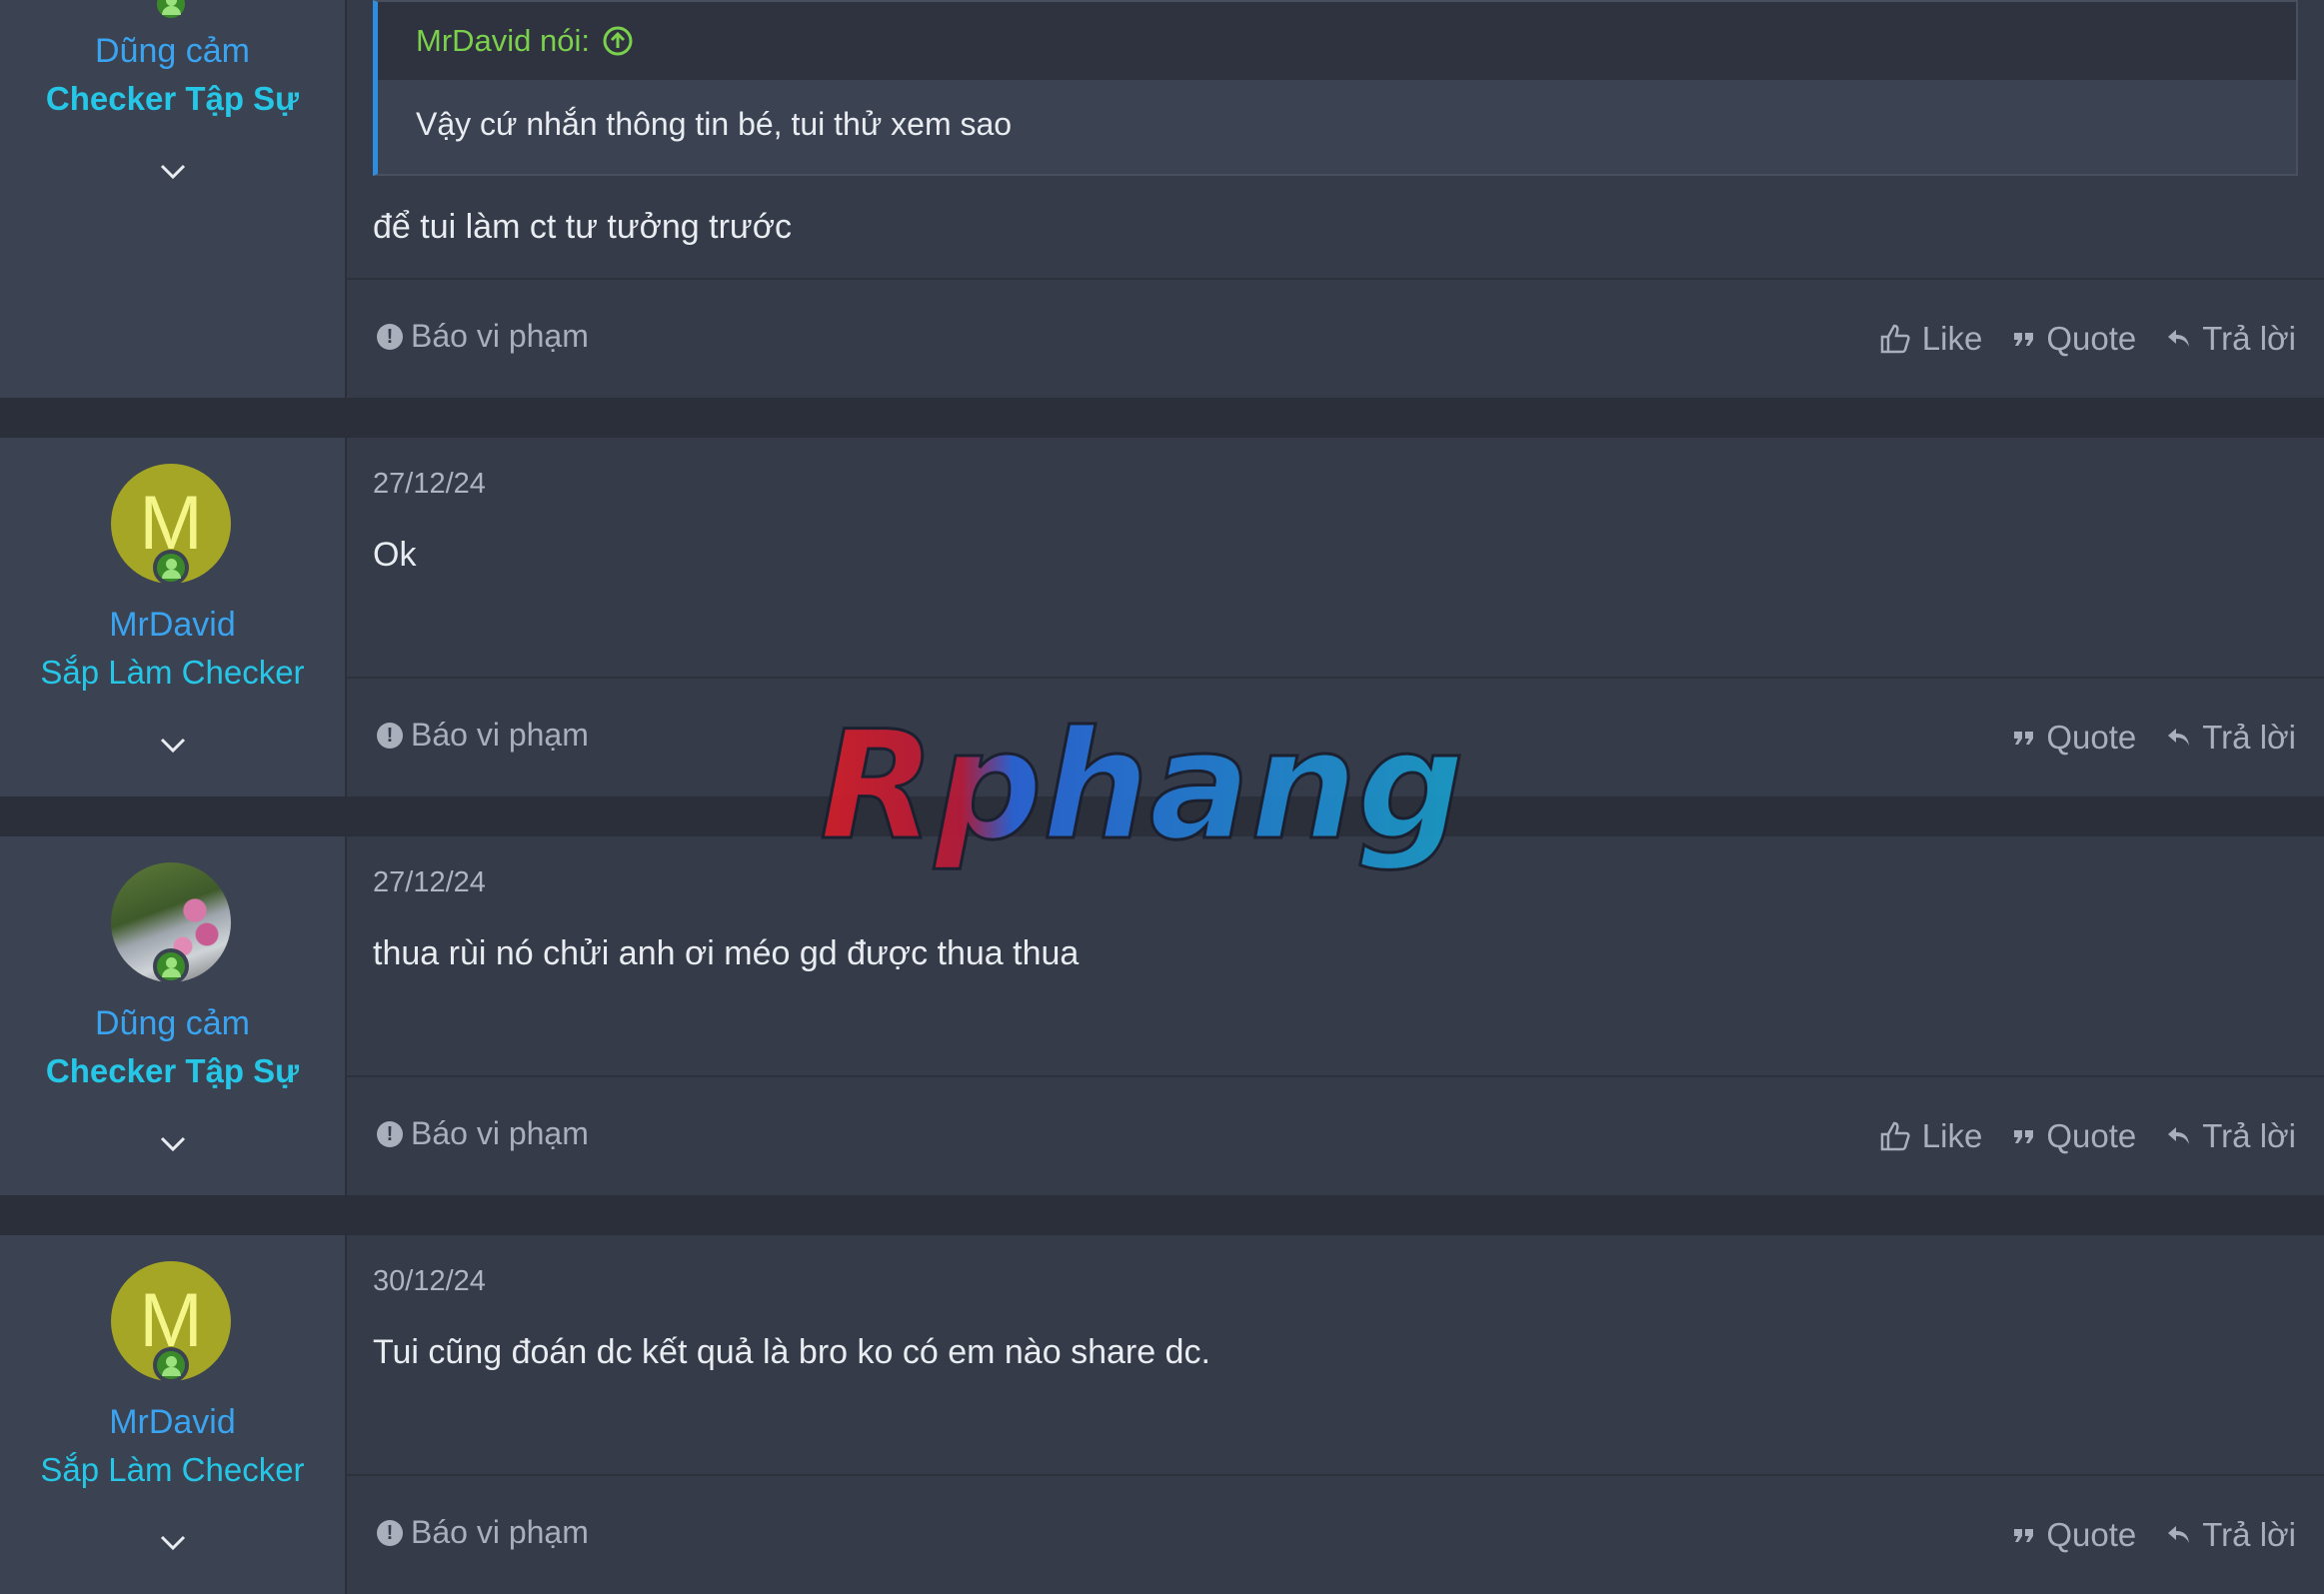  I want to click on quote-author: MrDavid nói:, so click(503, 41).